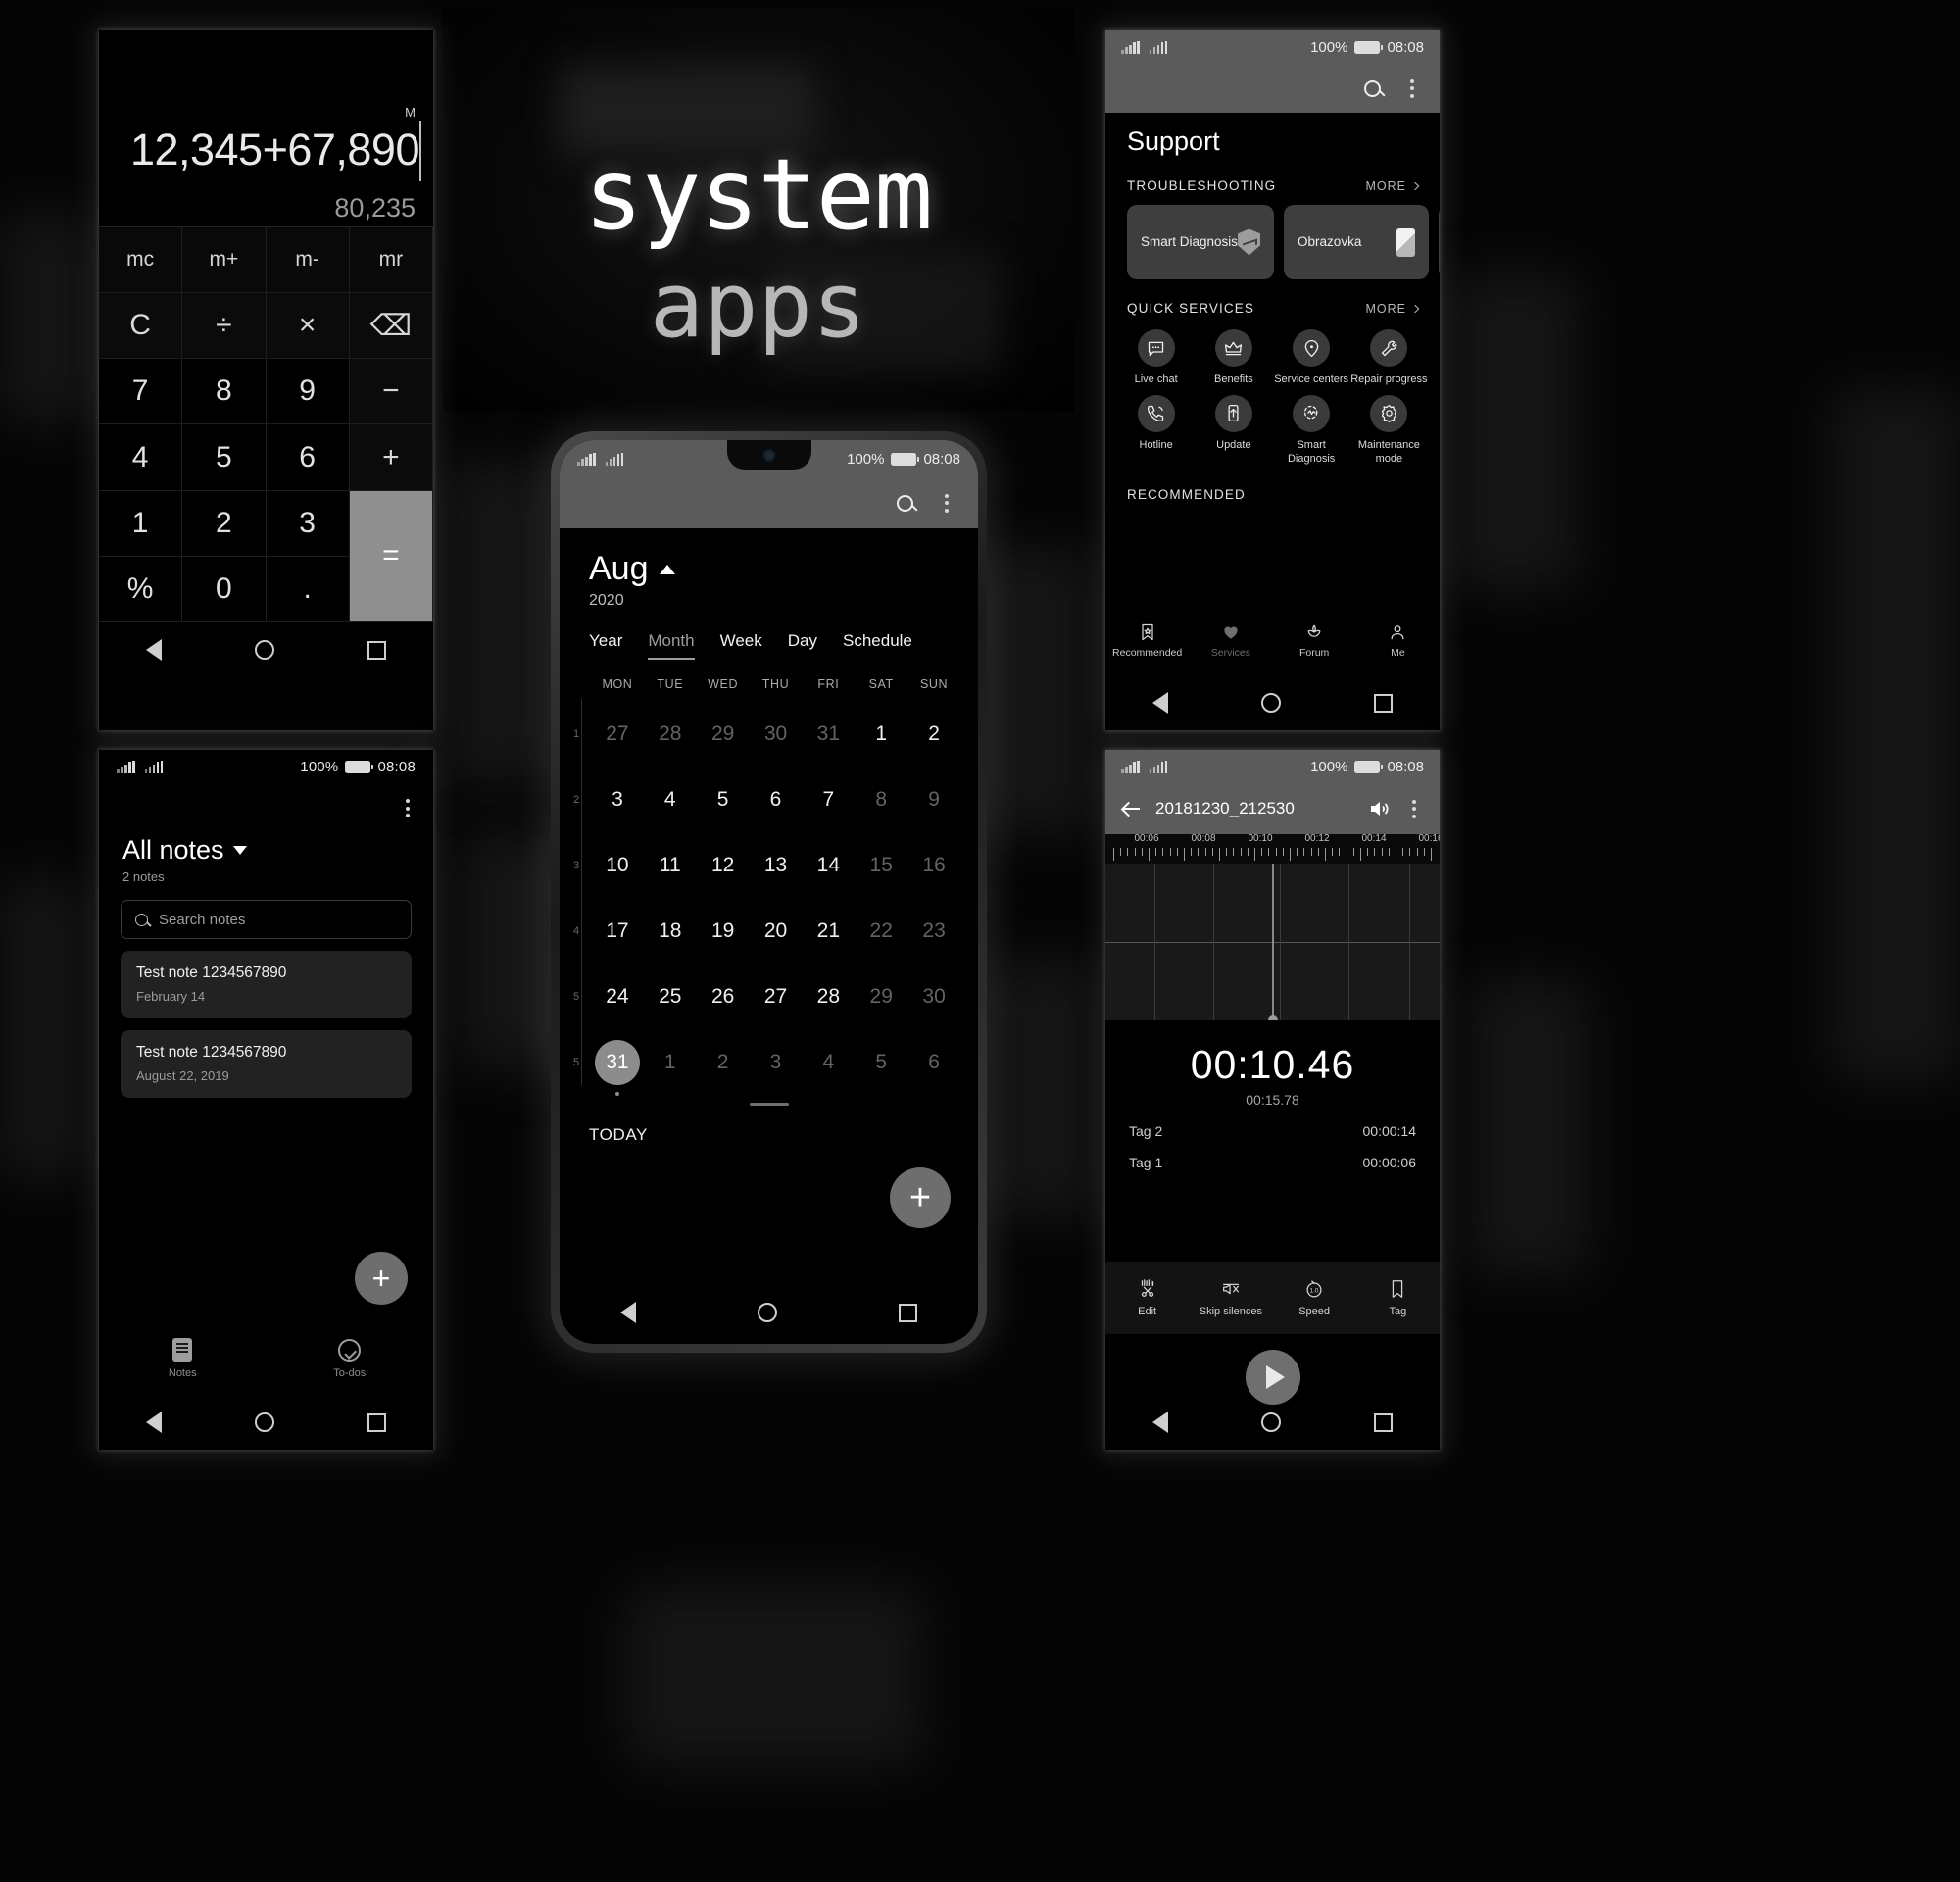 Image resolution: width=1960 pixels, height=1882 pixels. I want to click on calendar-day-cell: 16, so click(933, 866).